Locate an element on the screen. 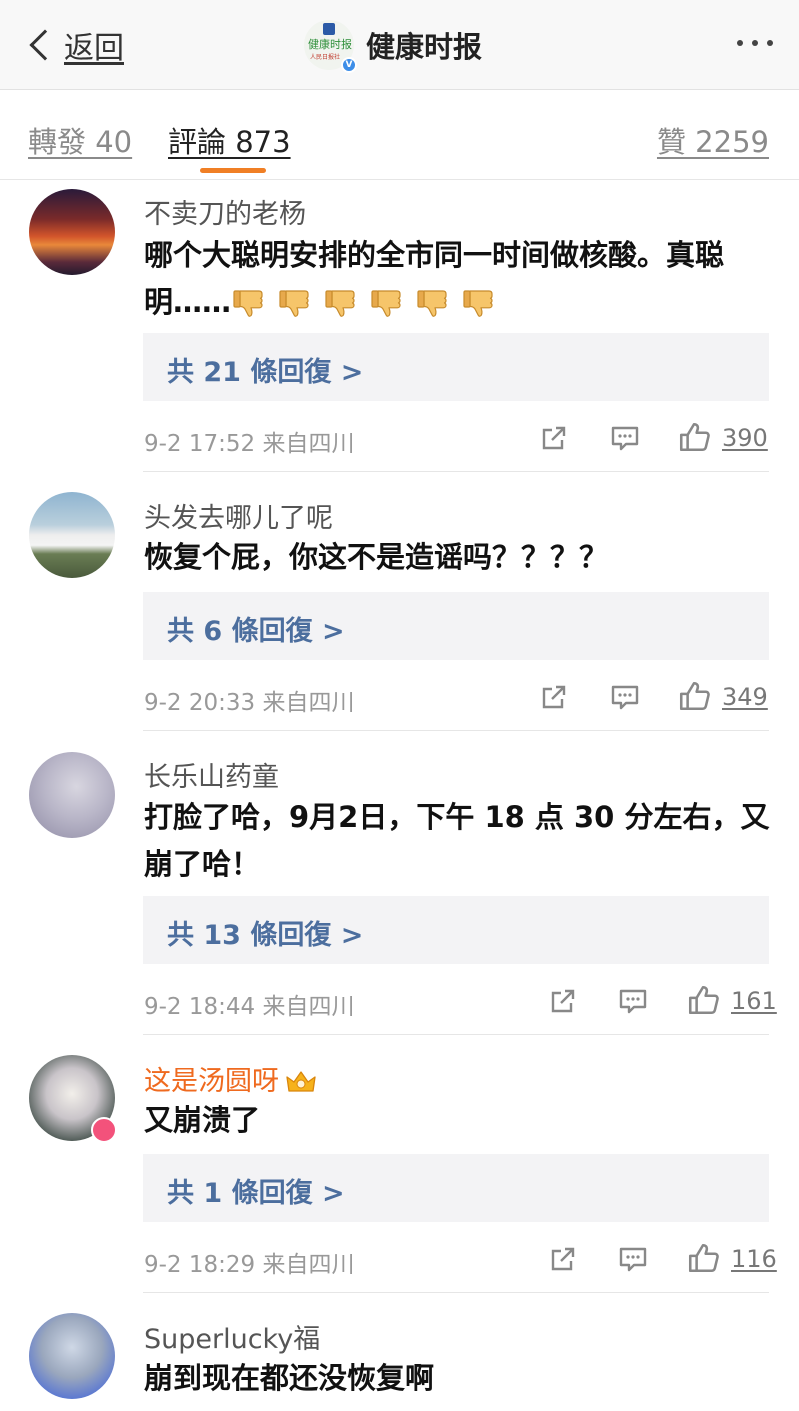 The image size is (799, 1411). comment-time: 9-2 18:29 is located at coordinates (200, 1265).